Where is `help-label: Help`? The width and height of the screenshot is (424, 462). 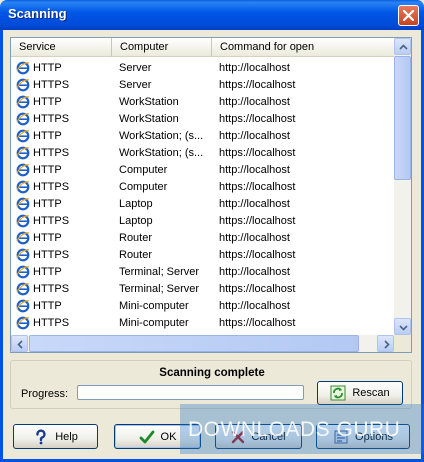 help-label: Help is located at coordinates (66, 436).